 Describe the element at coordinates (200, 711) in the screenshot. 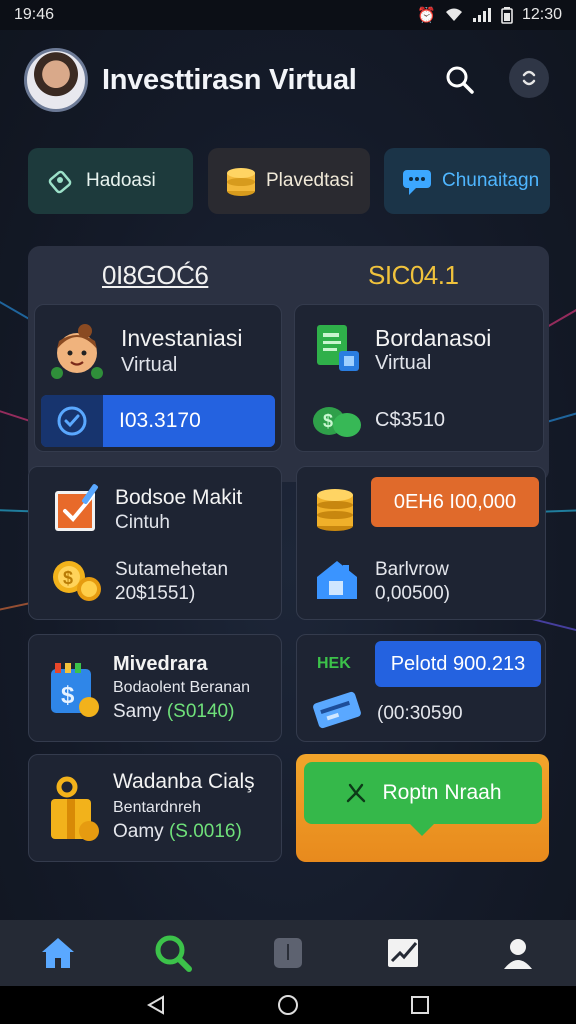

I see `card-line-2-value: (S0140)` at that location.